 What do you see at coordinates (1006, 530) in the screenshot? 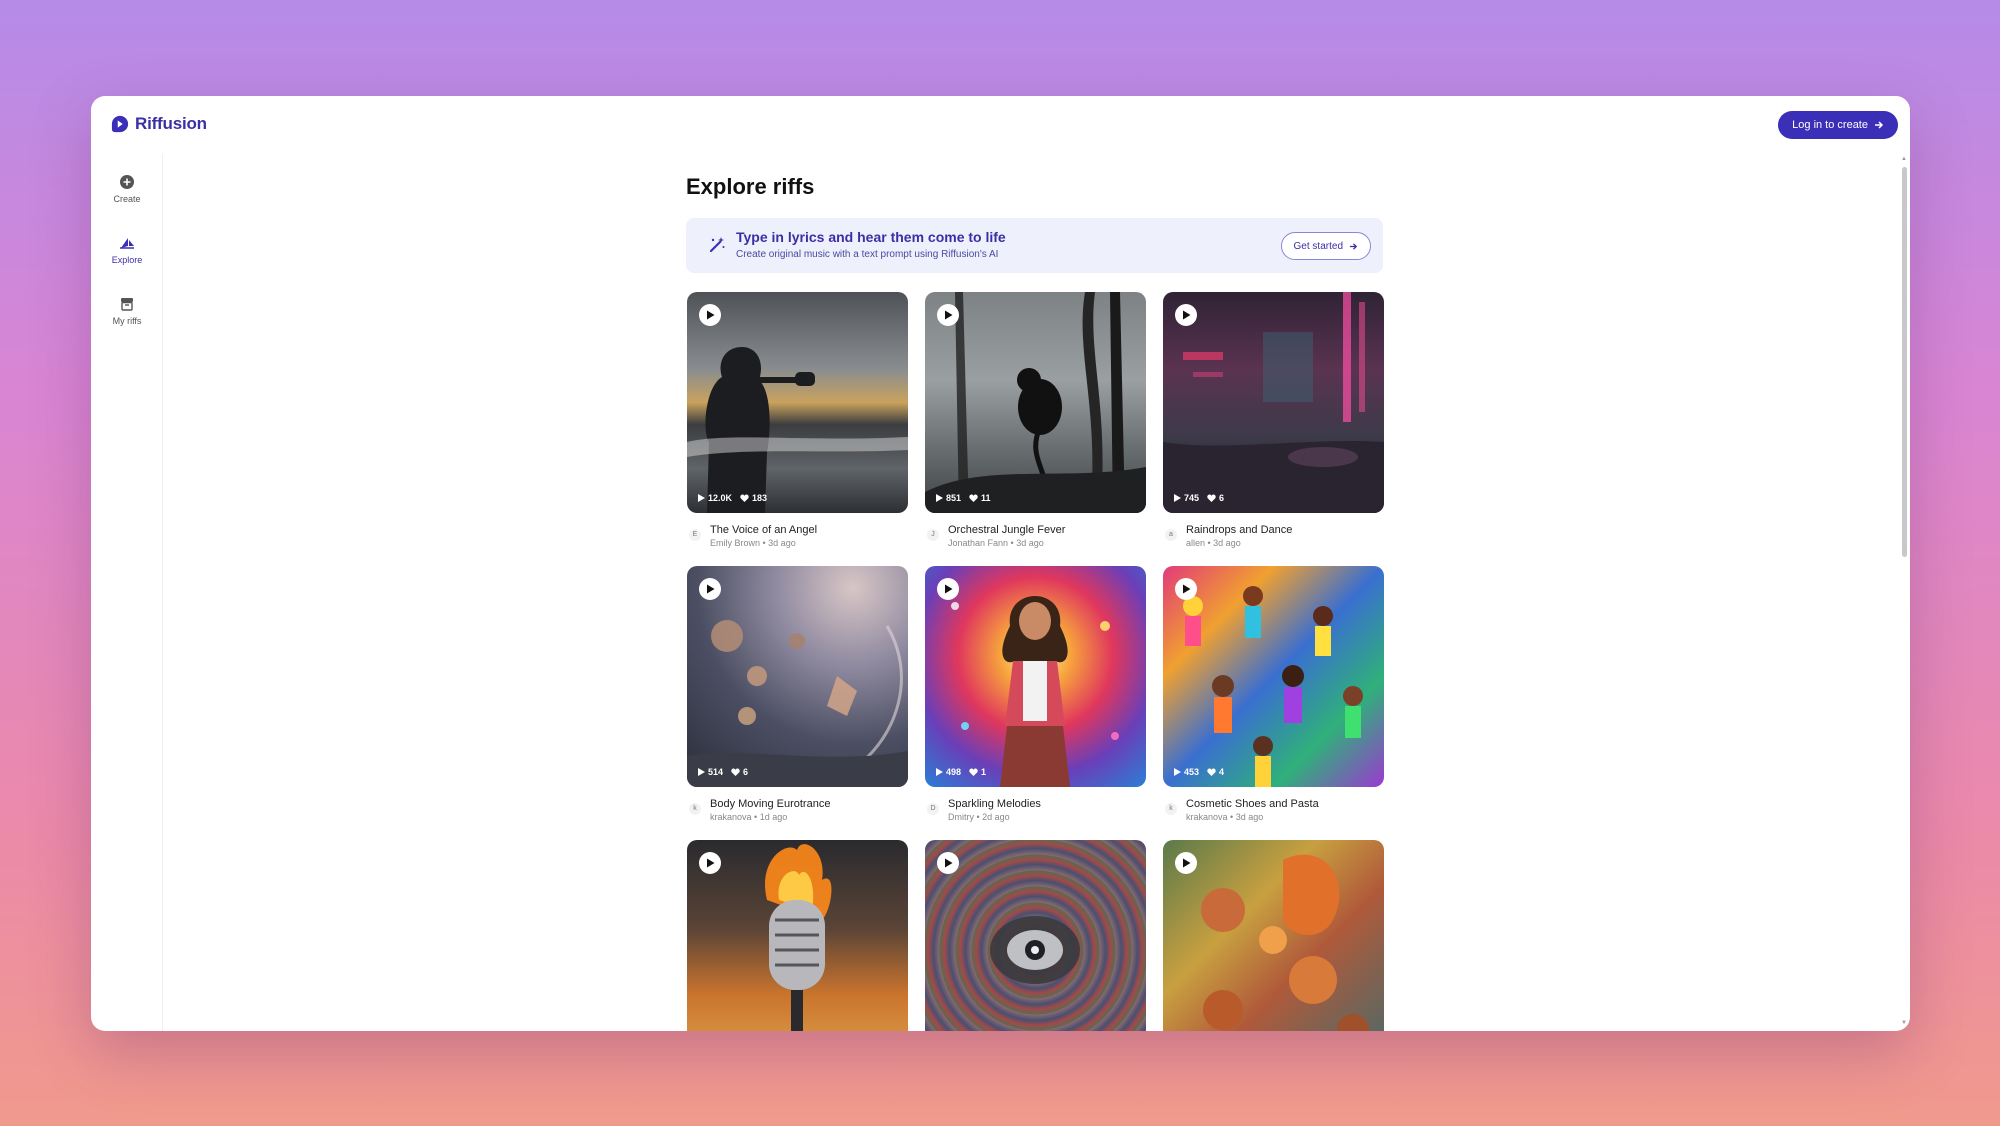
I see `riff-title: Orchestral Jungle Fever` at bounding box center [1006, 530].